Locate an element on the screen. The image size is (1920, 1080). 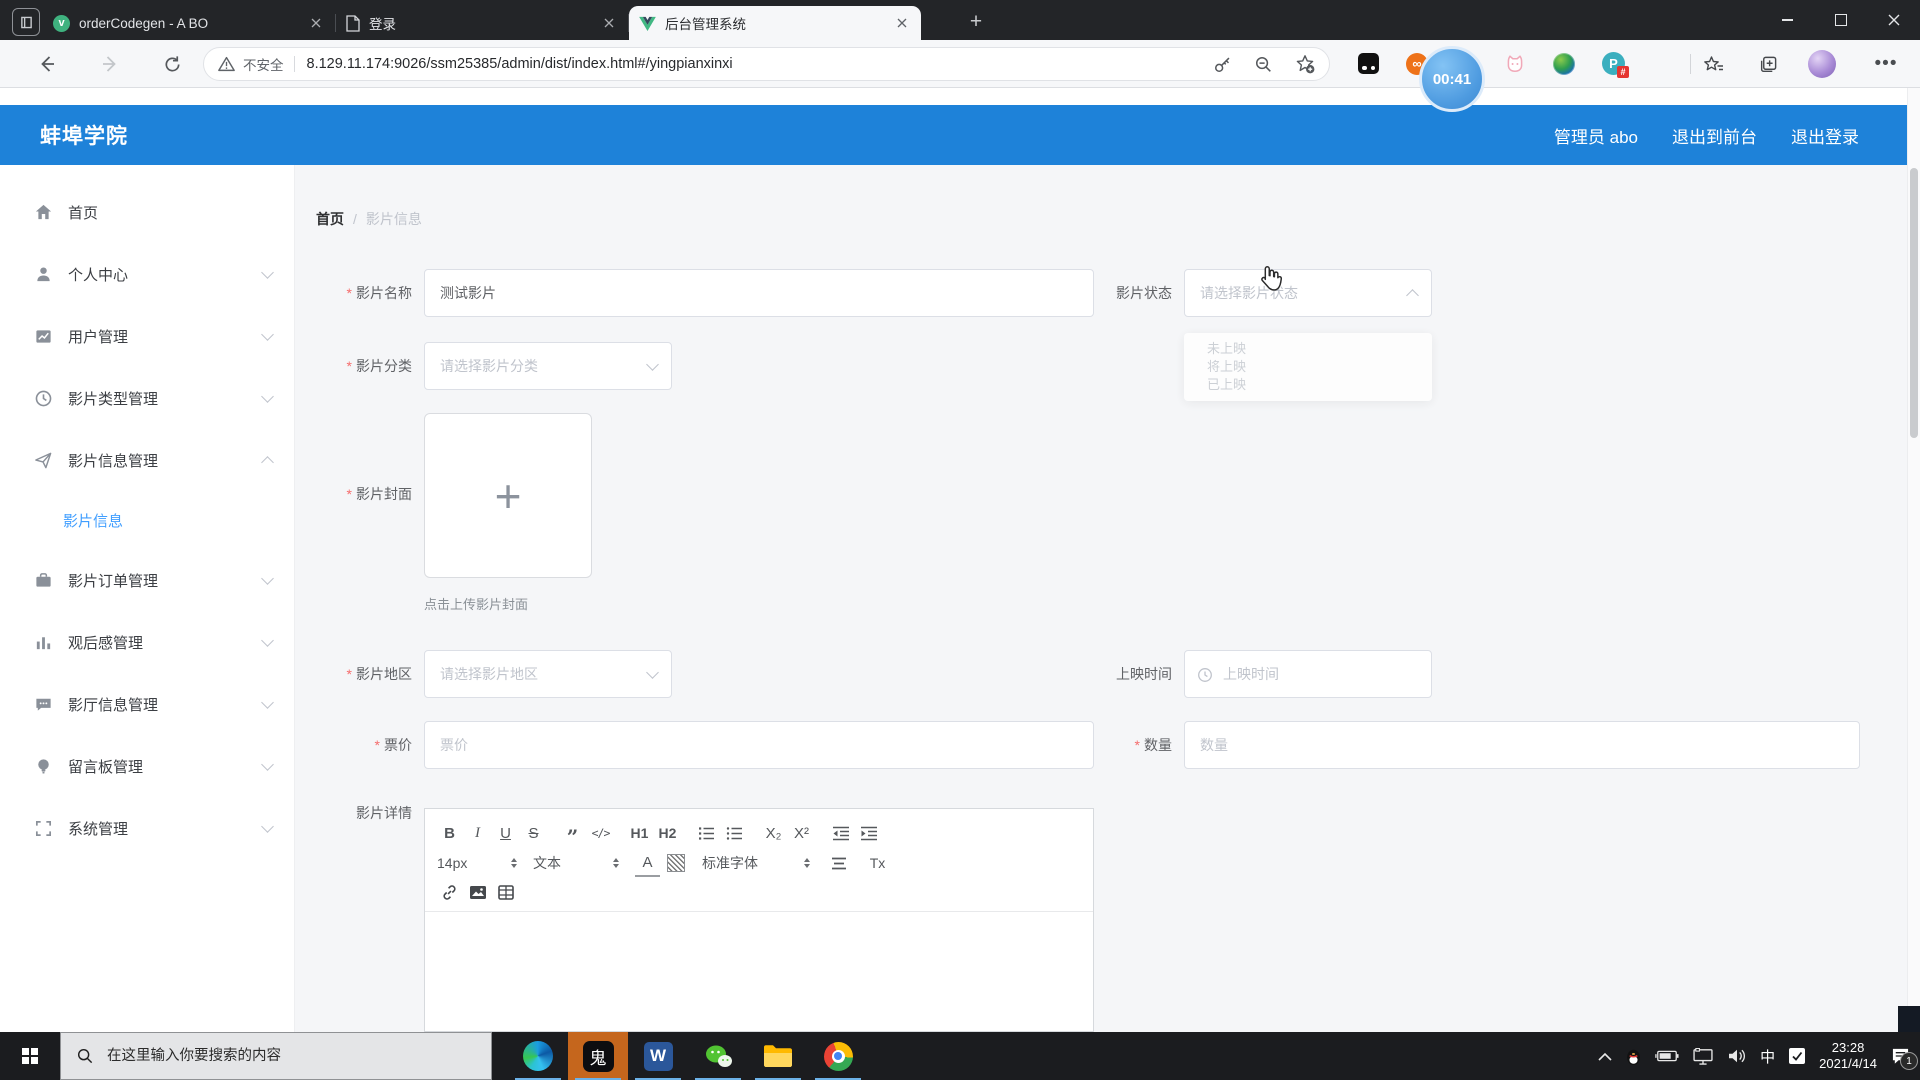
extension-idm-globe-icon is located at coordinates (1564, 63).